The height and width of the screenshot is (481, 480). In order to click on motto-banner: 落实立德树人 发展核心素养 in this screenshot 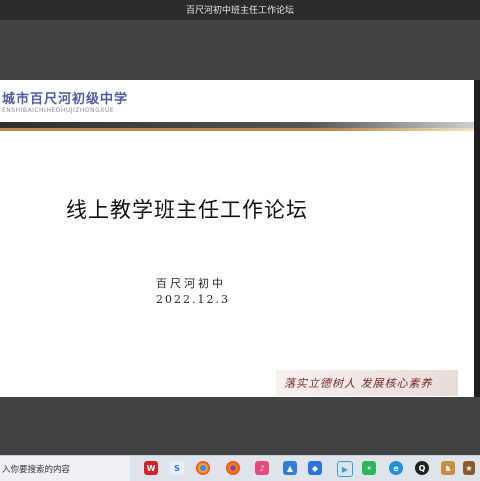, I will do `click(367, 383)`.